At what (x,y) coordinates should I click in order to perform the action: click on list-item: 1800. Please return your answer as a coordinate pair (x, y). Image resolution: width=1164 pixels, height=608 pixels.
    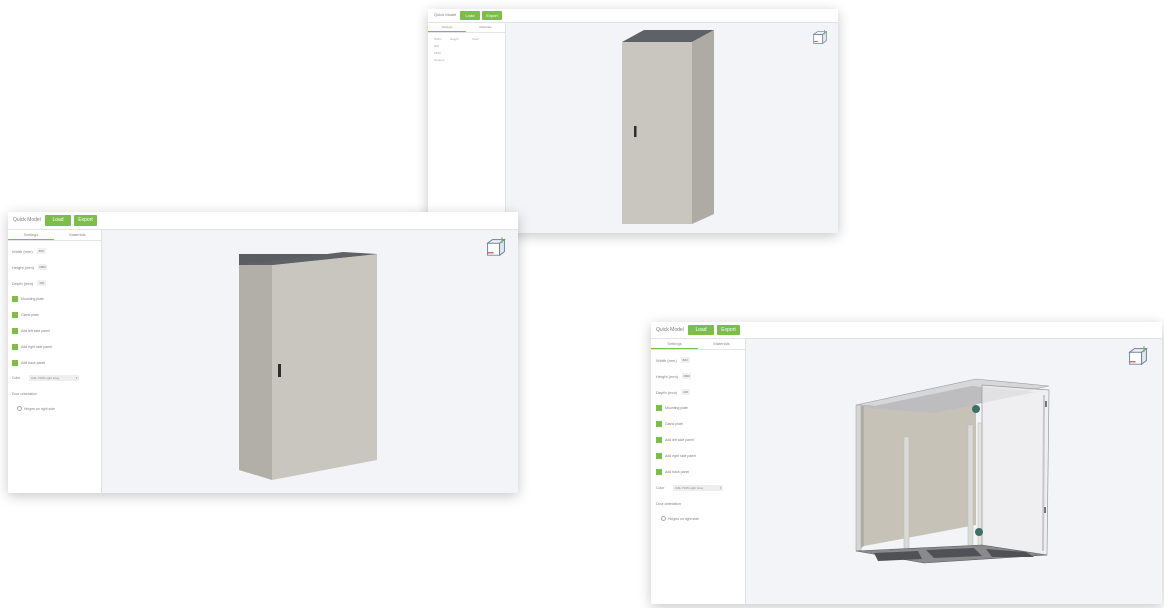
    Looking at the image, I should click on (437, 53).